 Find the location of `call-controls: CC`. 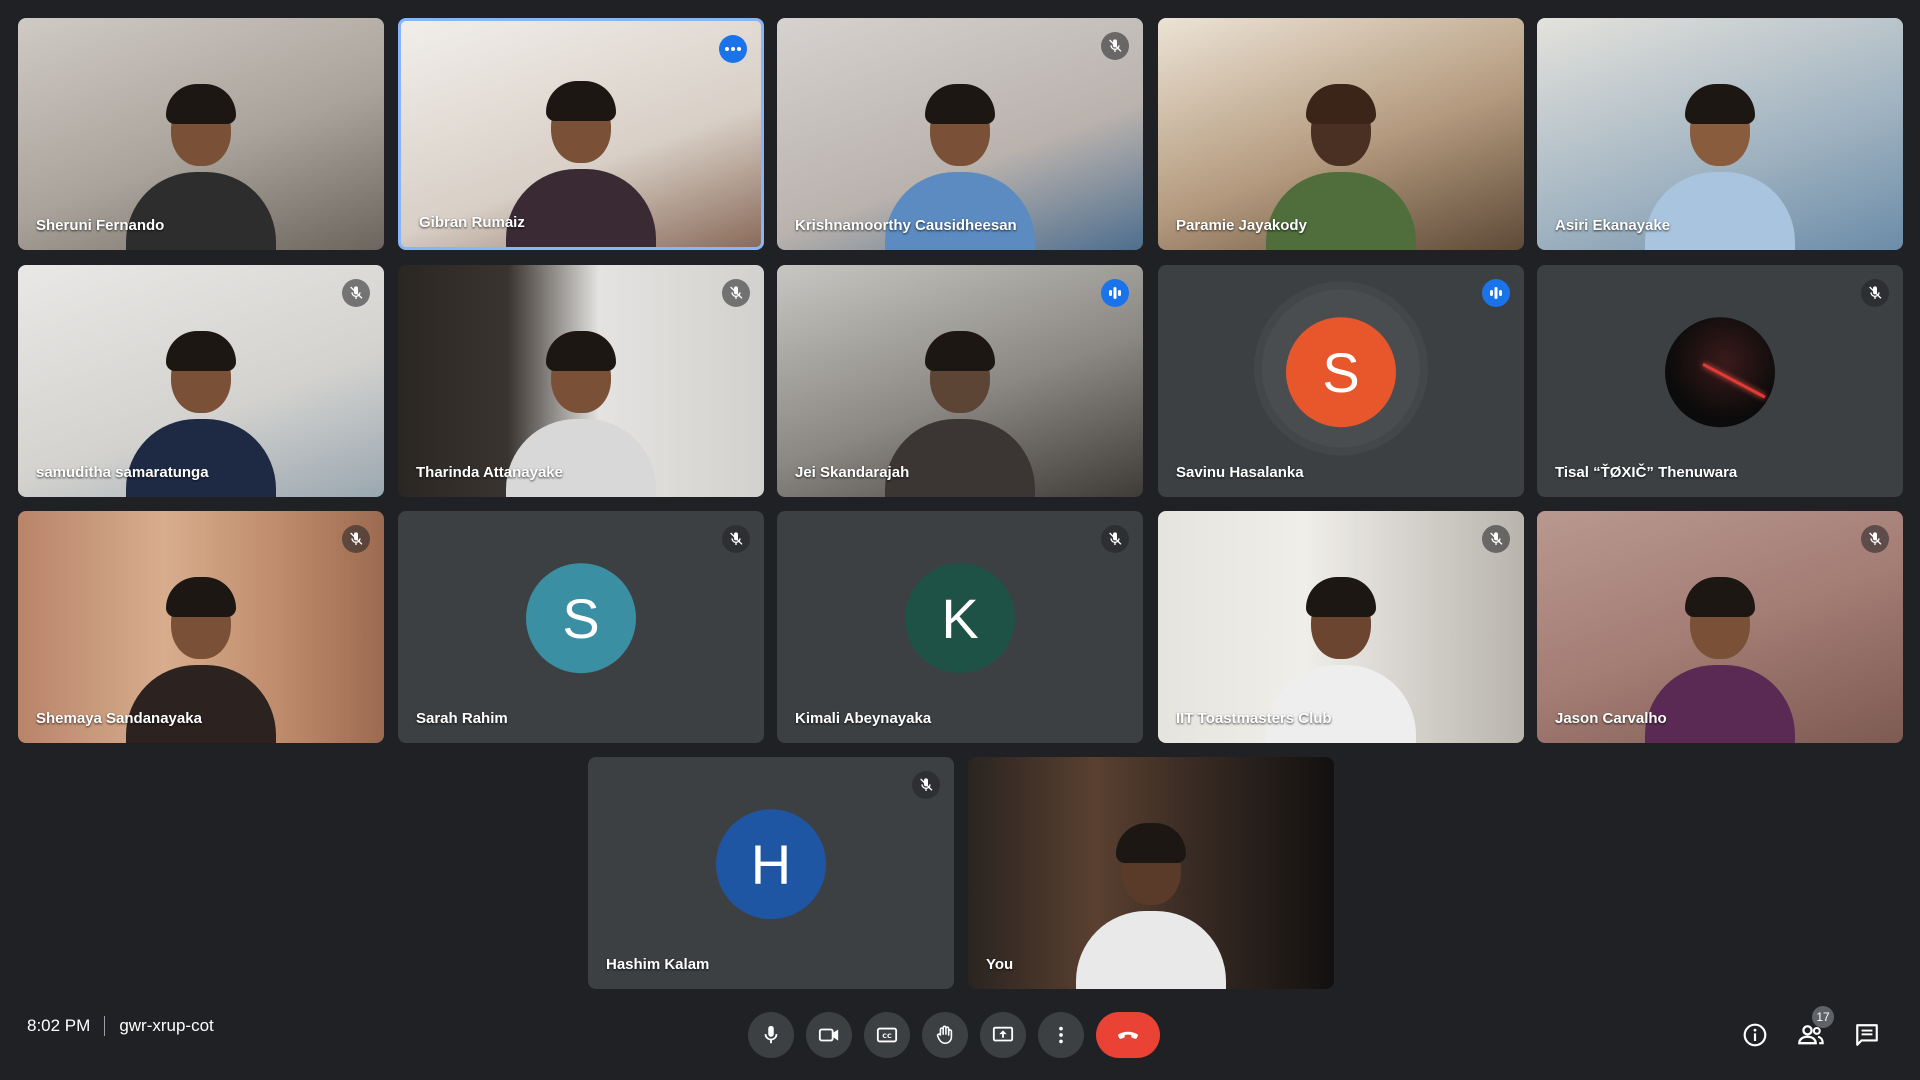

call-controls: CC is located at coordinates (954, 1035).